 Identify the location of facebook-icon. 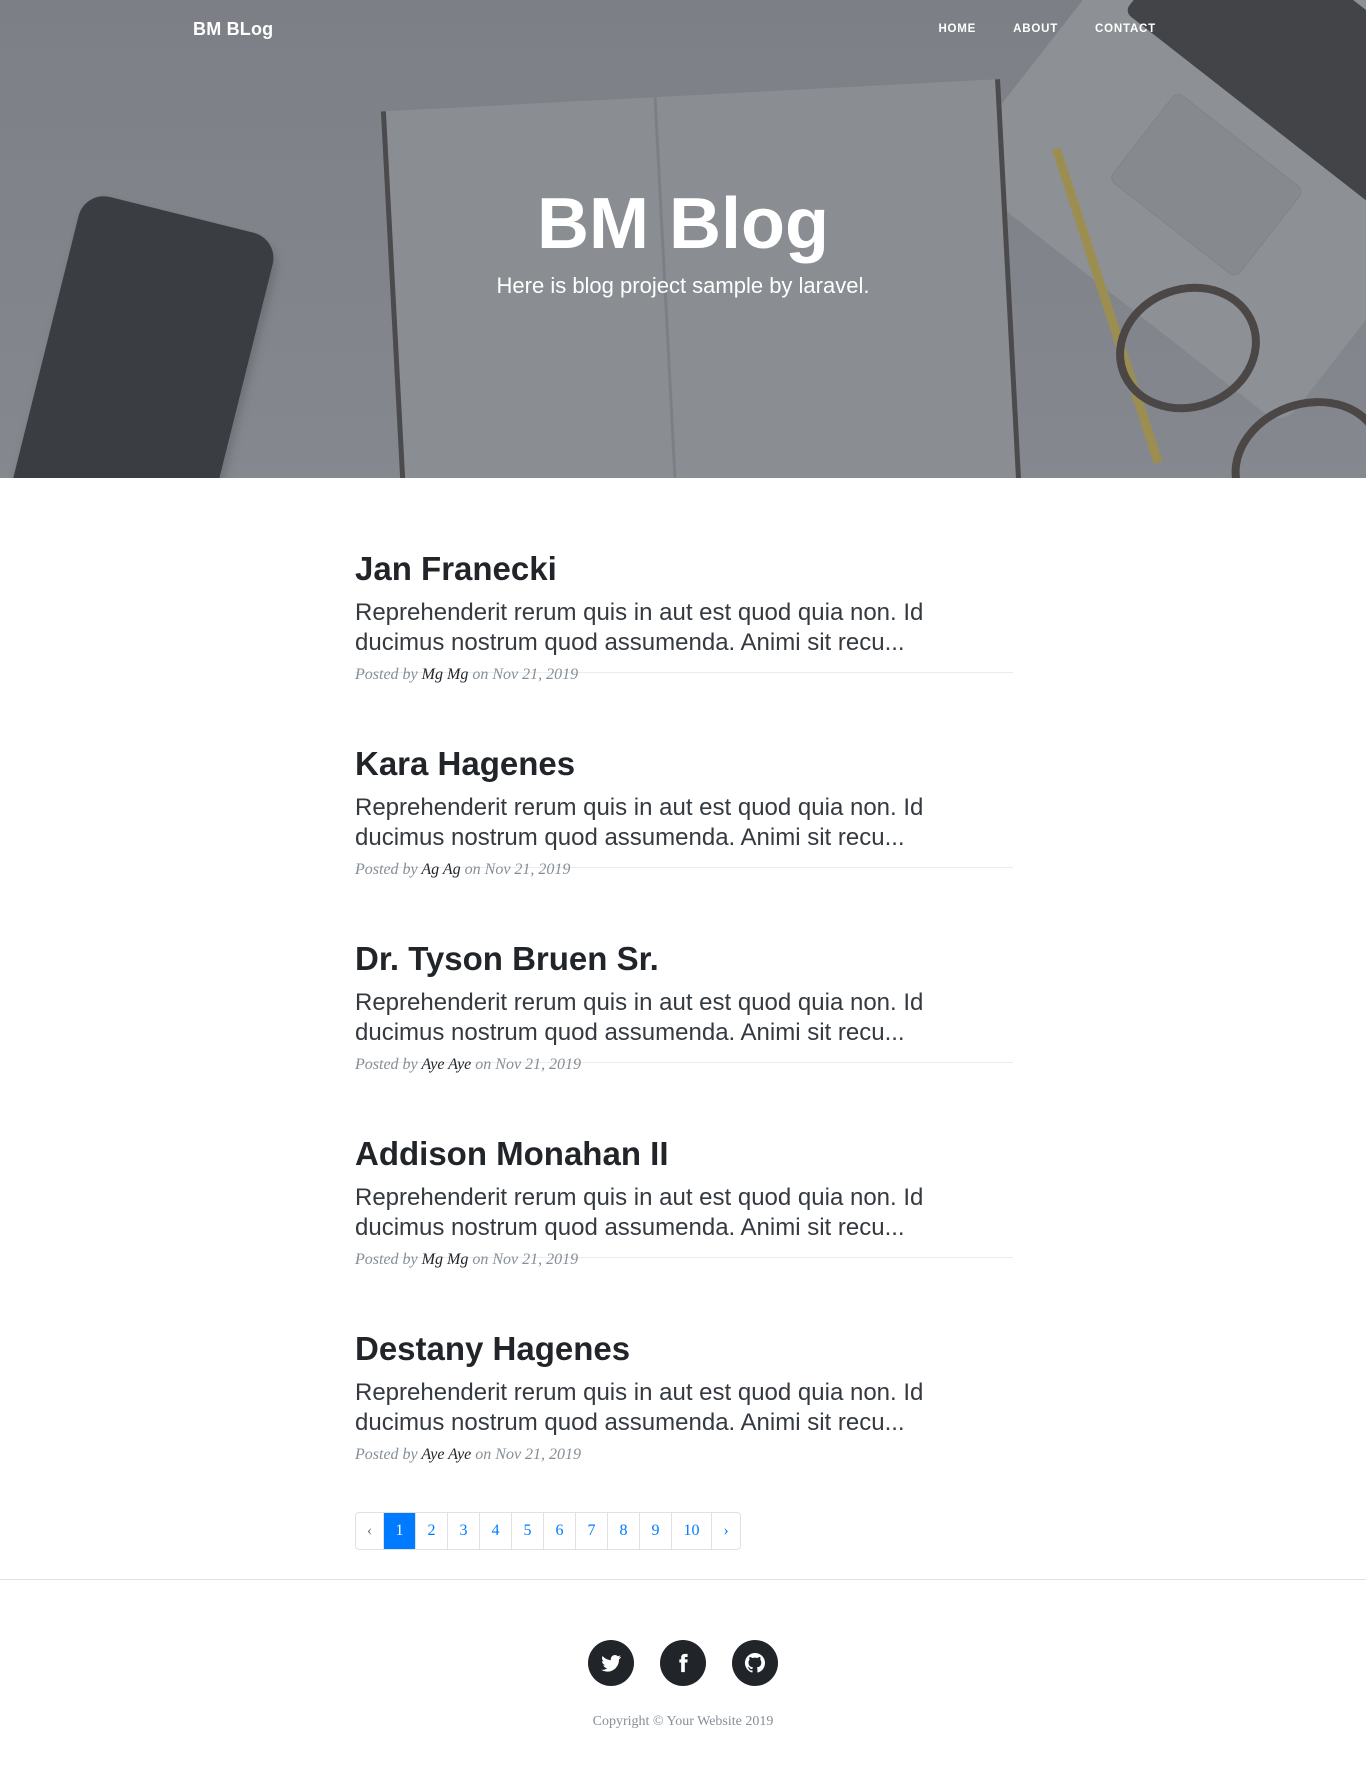
(683, 1663).